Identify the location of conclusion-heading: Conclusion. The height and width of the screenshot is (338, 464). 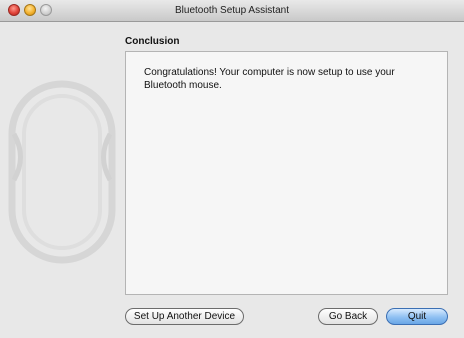
(152, 41).